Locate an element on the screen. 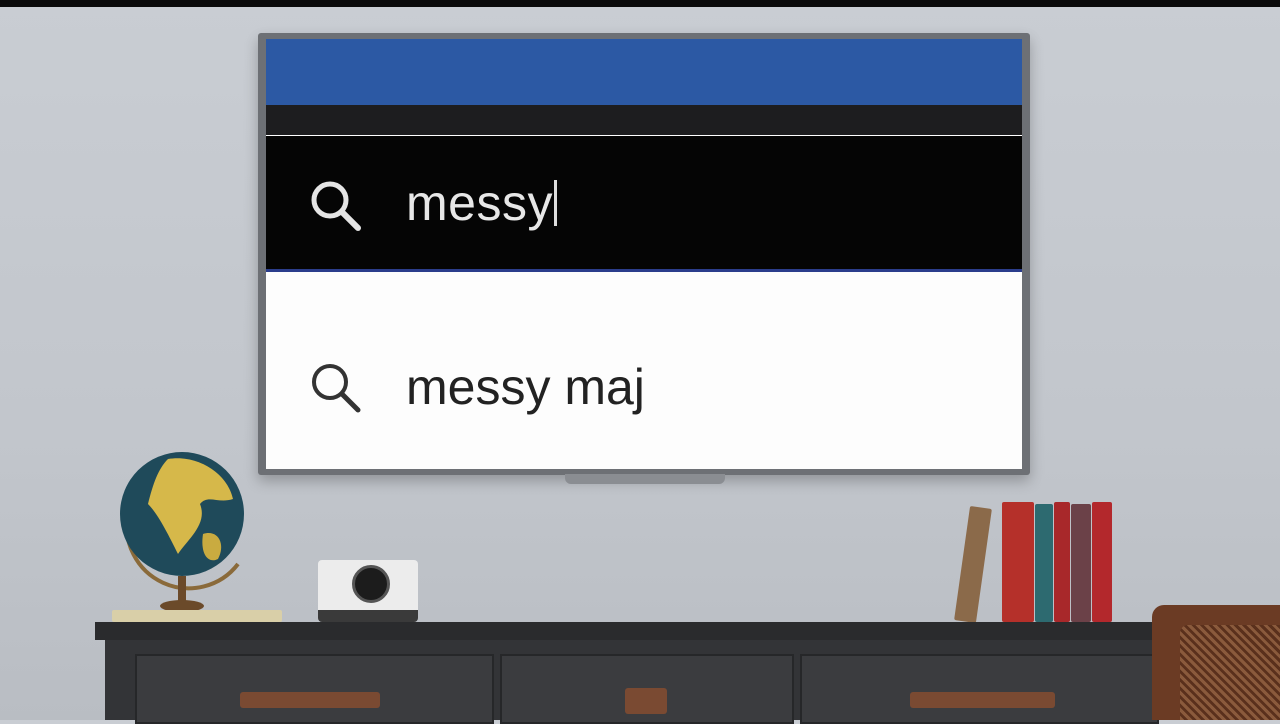  search-bar: messy is located at coordinates (644, 204).